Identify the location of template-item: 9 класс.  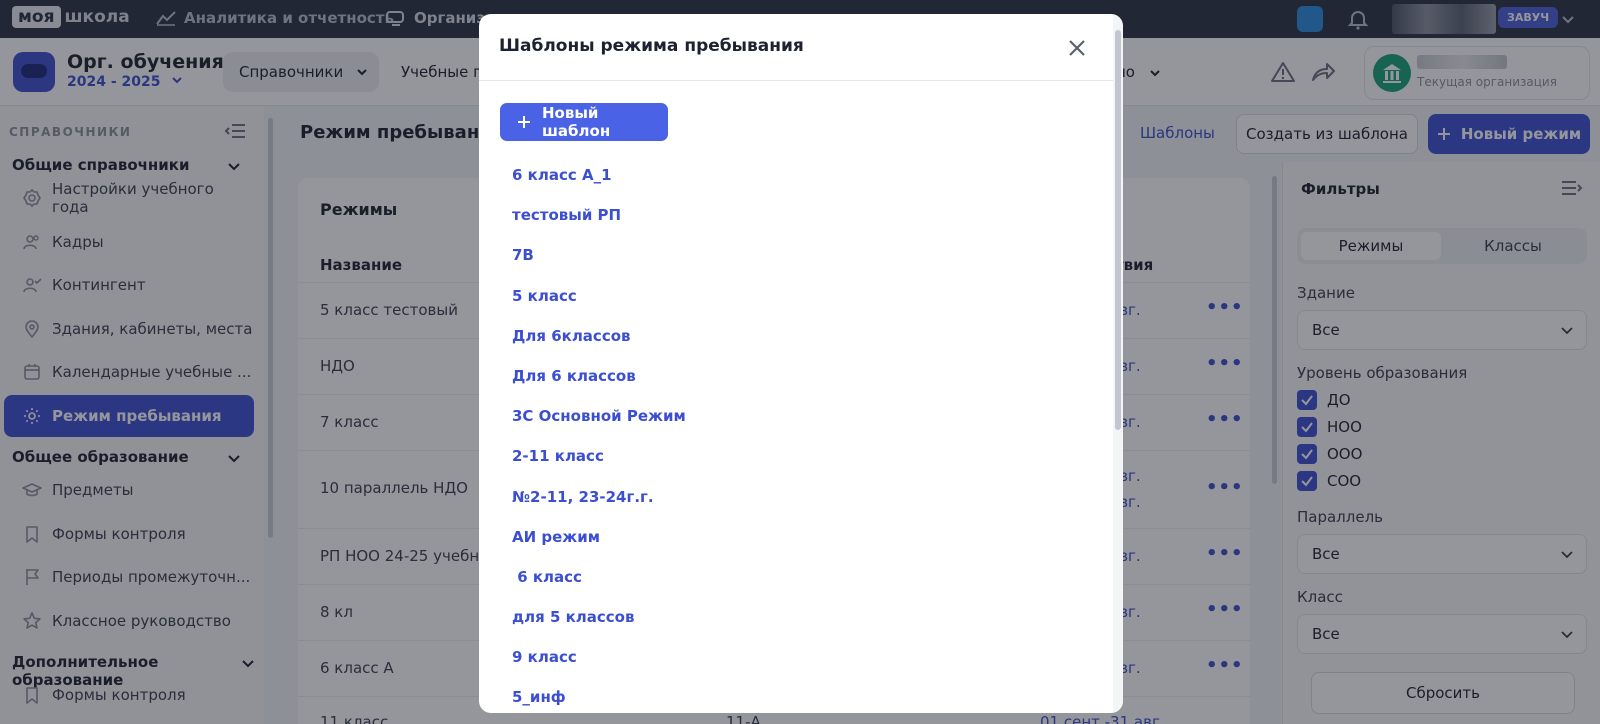
(599, 667).